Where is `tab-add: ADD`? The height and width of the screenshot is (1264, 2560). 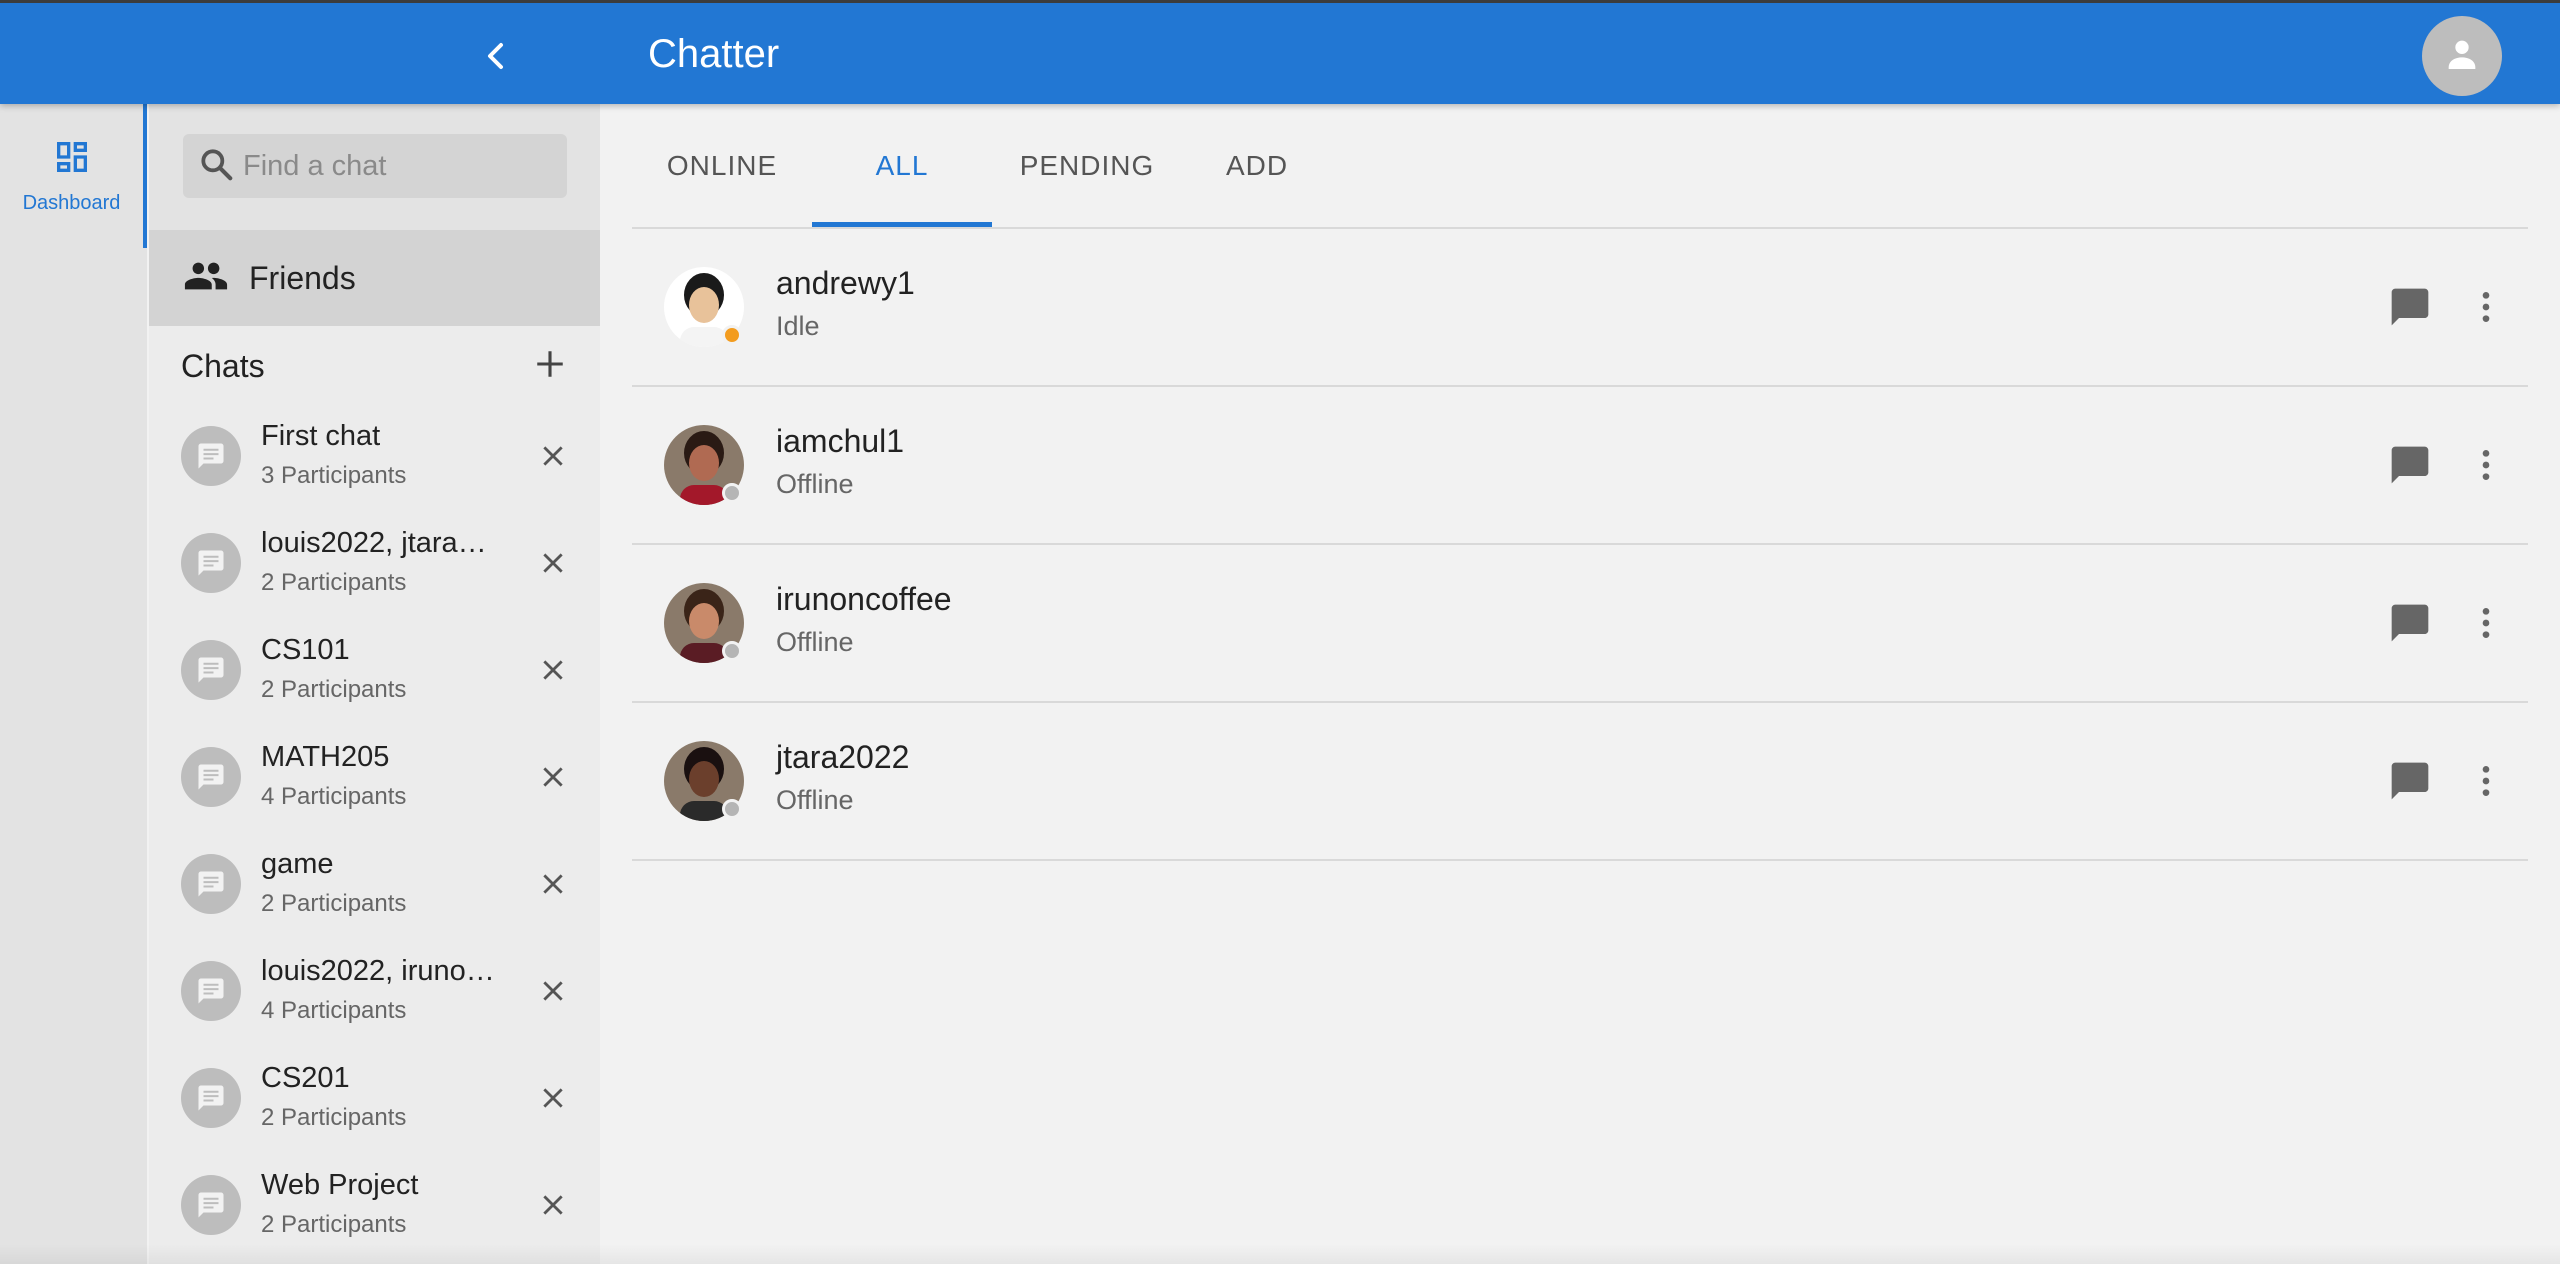
tab-add: ADD is located at coordinates (1257, 165).